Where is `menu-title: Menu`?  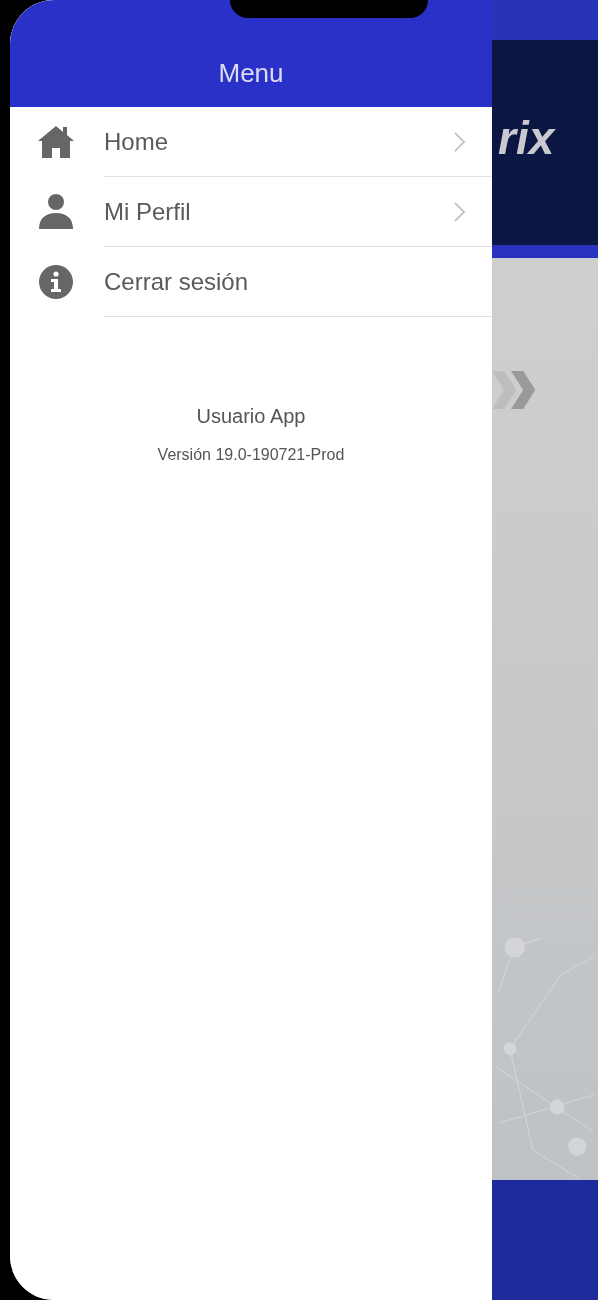 menu-title: Menu is located at coordinates (251, 73).